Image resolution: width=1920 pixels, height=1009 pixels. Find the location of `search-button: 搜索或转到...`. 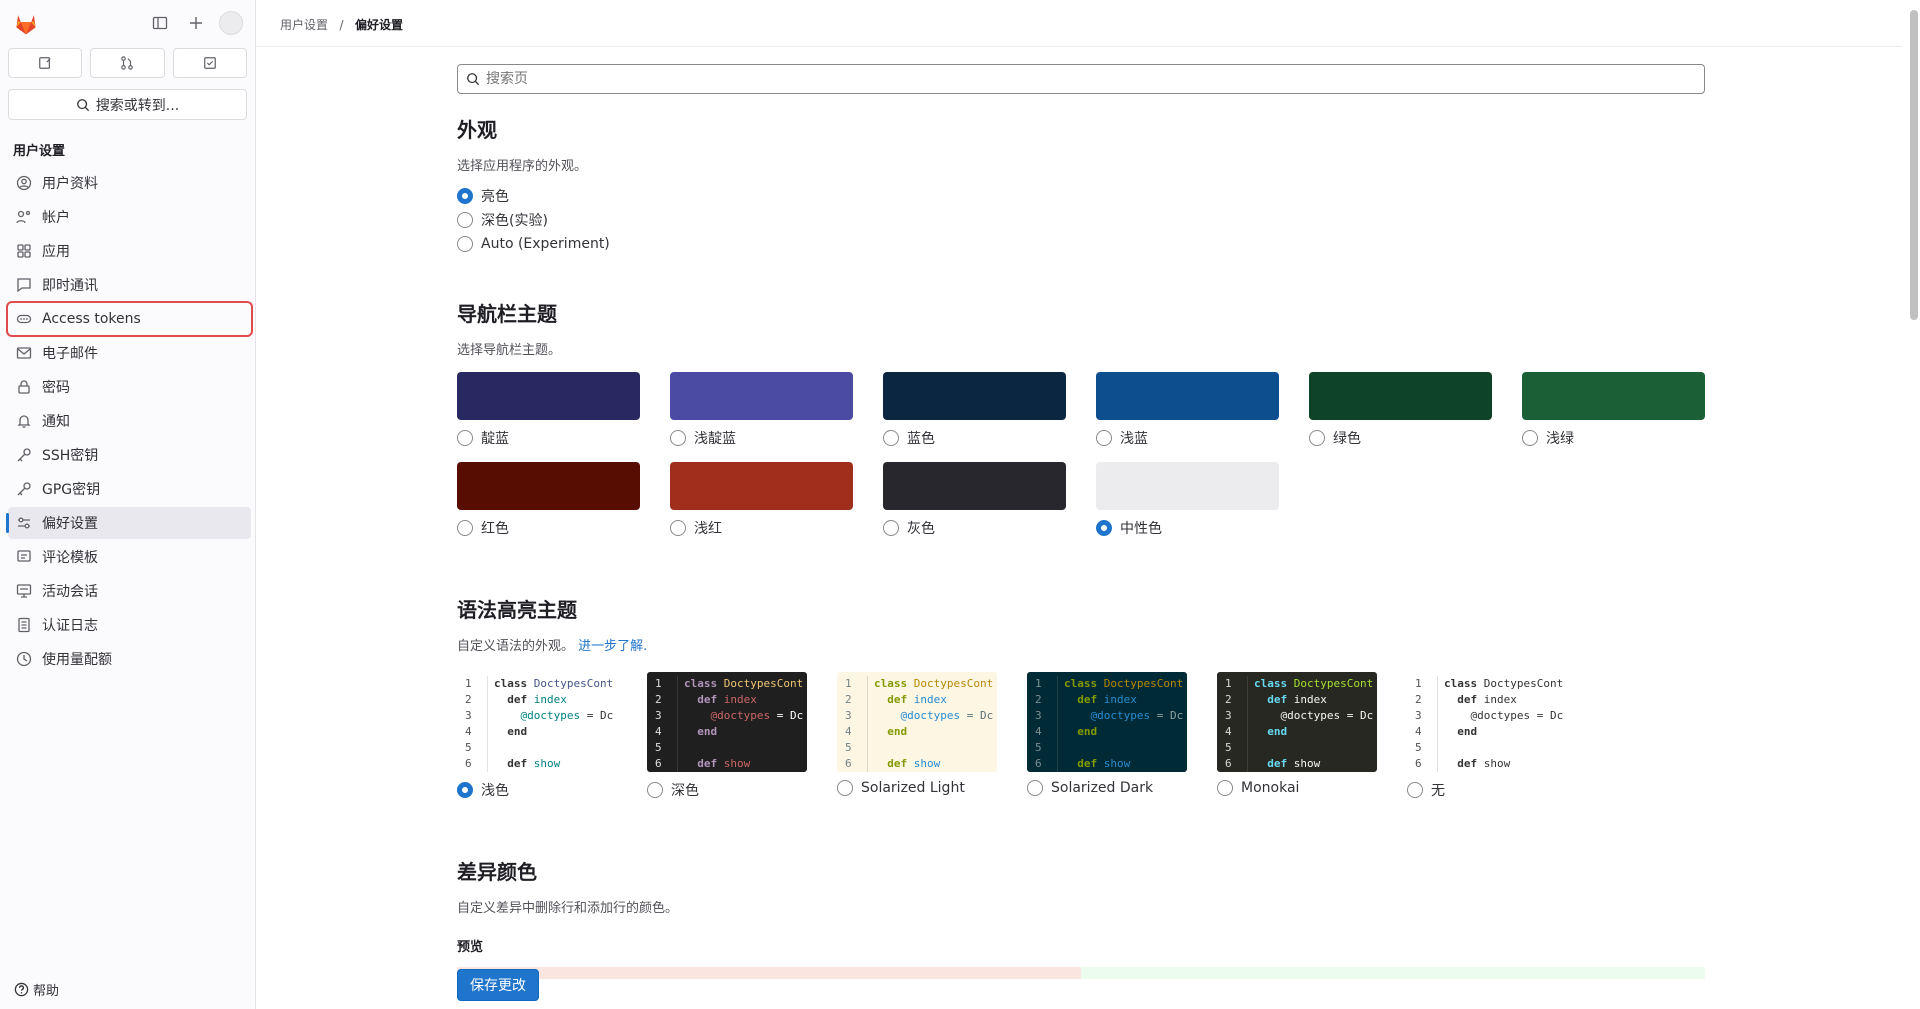

search-button: 搜索或转到... is located at coordinates (127, 104).